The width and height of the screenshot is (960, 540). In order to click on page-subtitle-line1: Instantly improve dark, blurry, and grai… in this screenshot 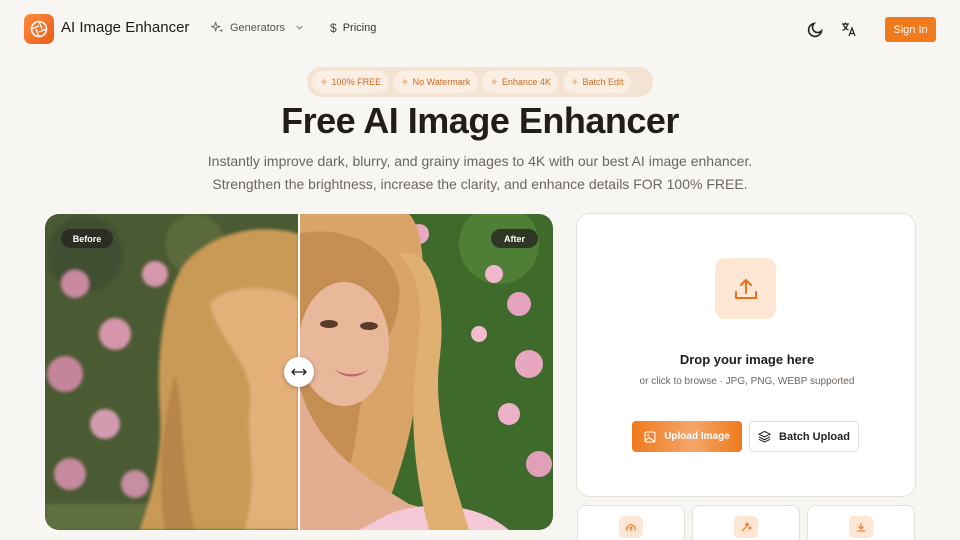, I will do `click(480, 161)`.